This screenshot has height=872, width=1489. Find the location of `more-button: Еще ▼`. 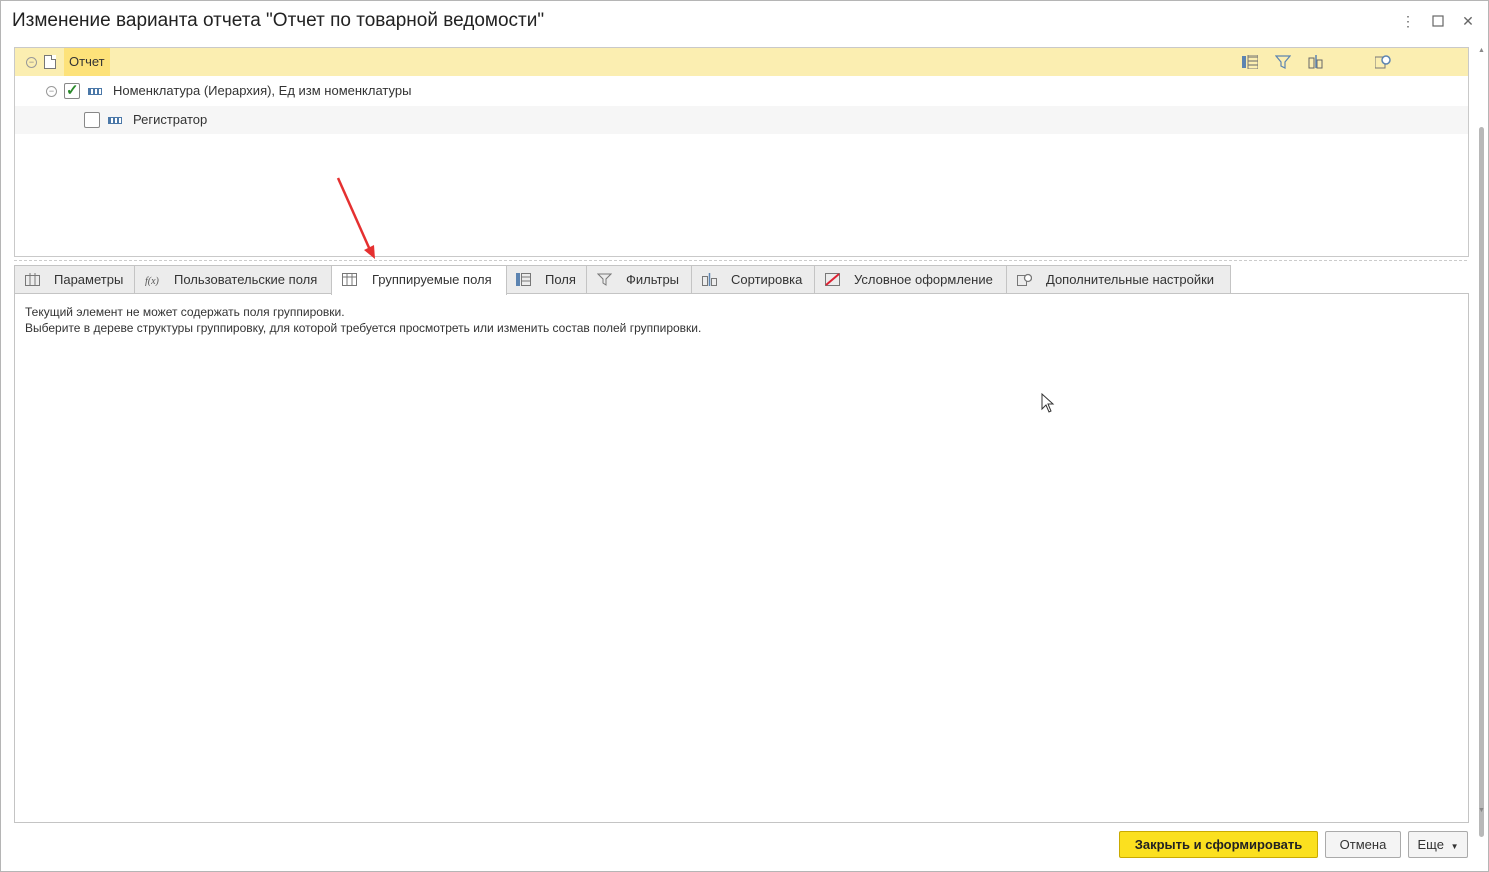

more-button: Еще ▼ is located at coordinates (1438, 844).